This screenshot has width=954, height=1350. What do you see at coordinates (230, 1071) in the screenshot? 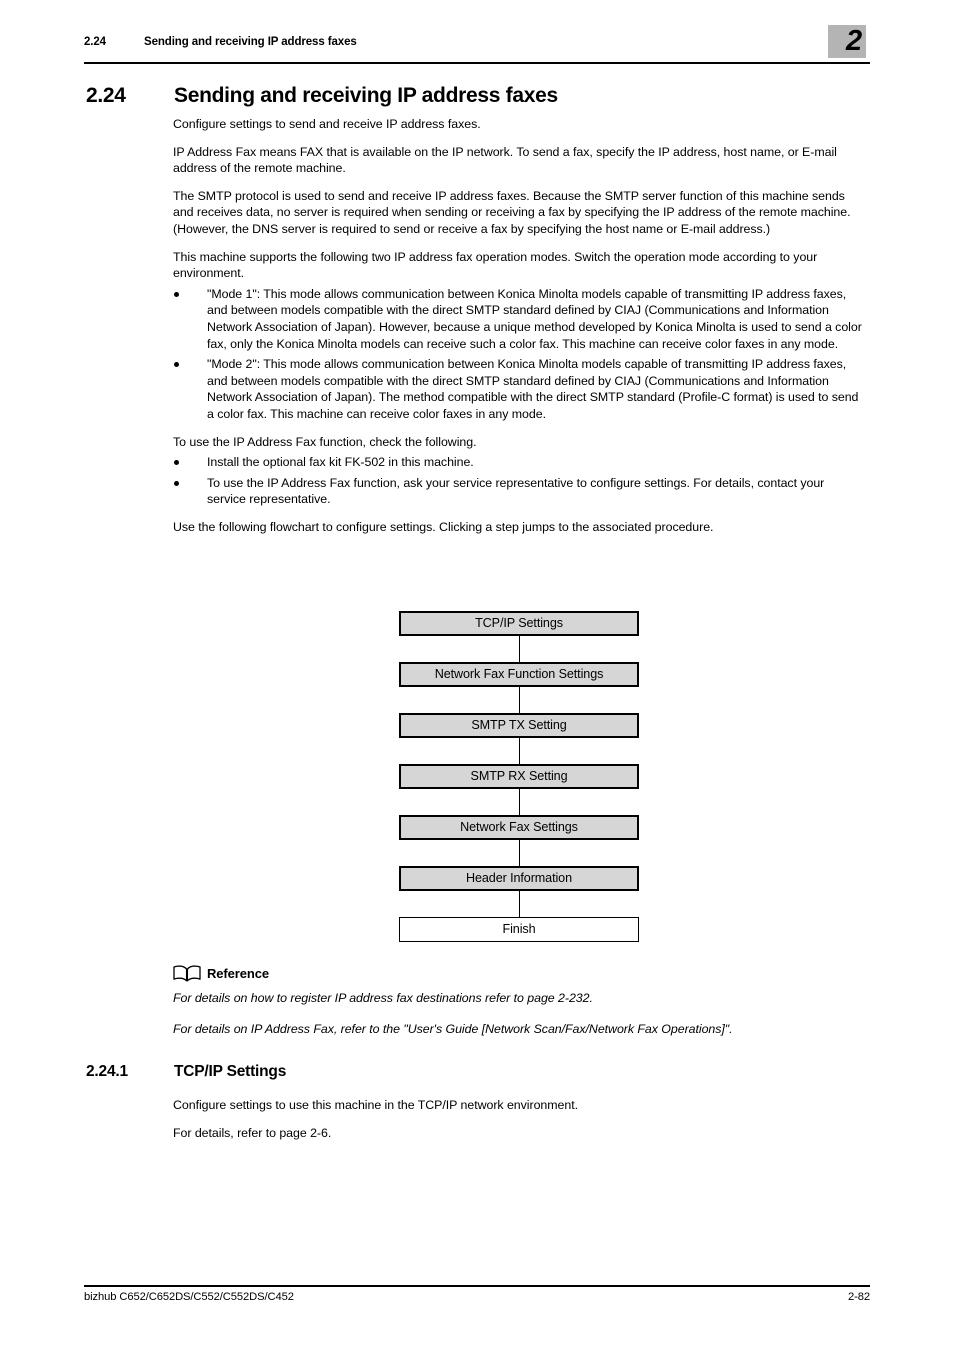
I see `subsection-title-text: TCP/IP Settings` at bounding box center [230, 1071].